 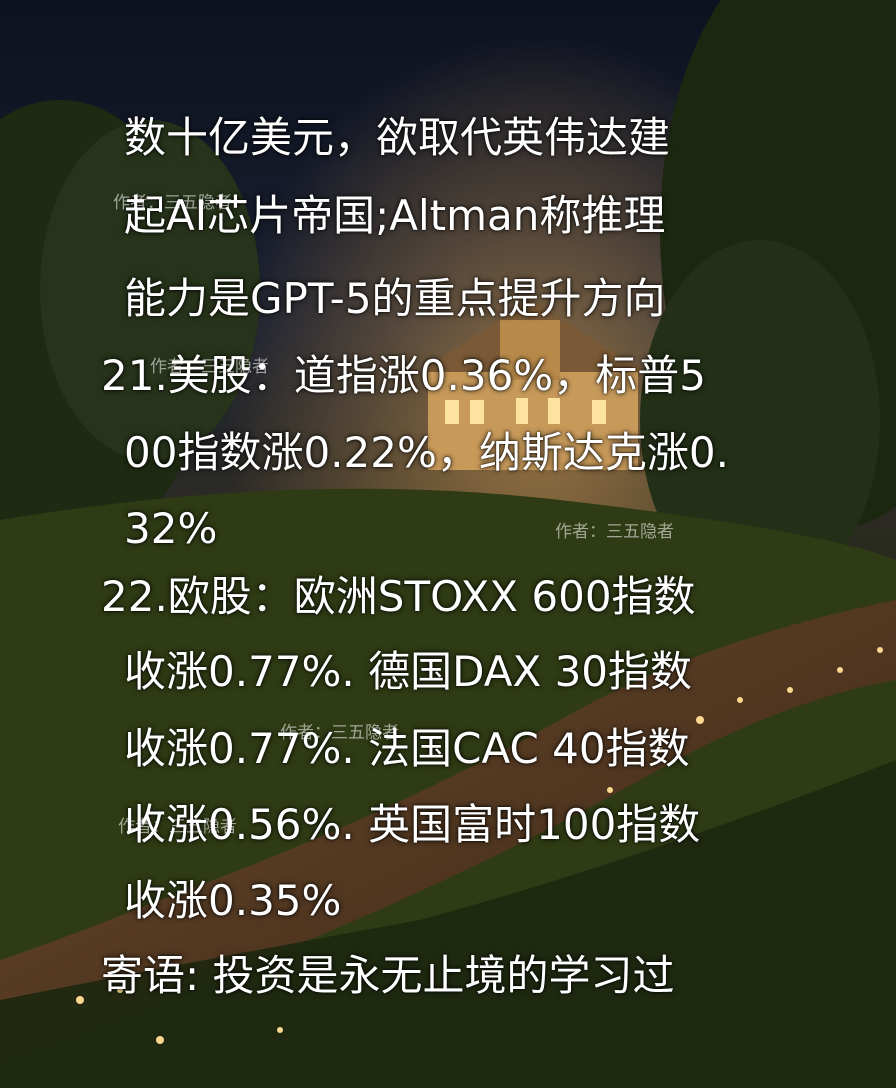 I want to click on text-line: 收涨0.35%, so click(x=233, y=900).